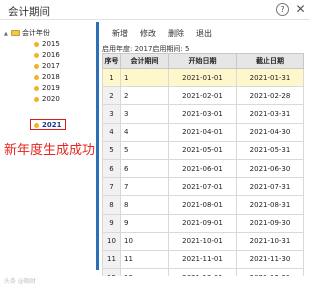 The image size is (320, 286). What do you see at coordinates (111, 114) in the screenshot?
I see `row-index: 3` at bounding box center [111, 114].